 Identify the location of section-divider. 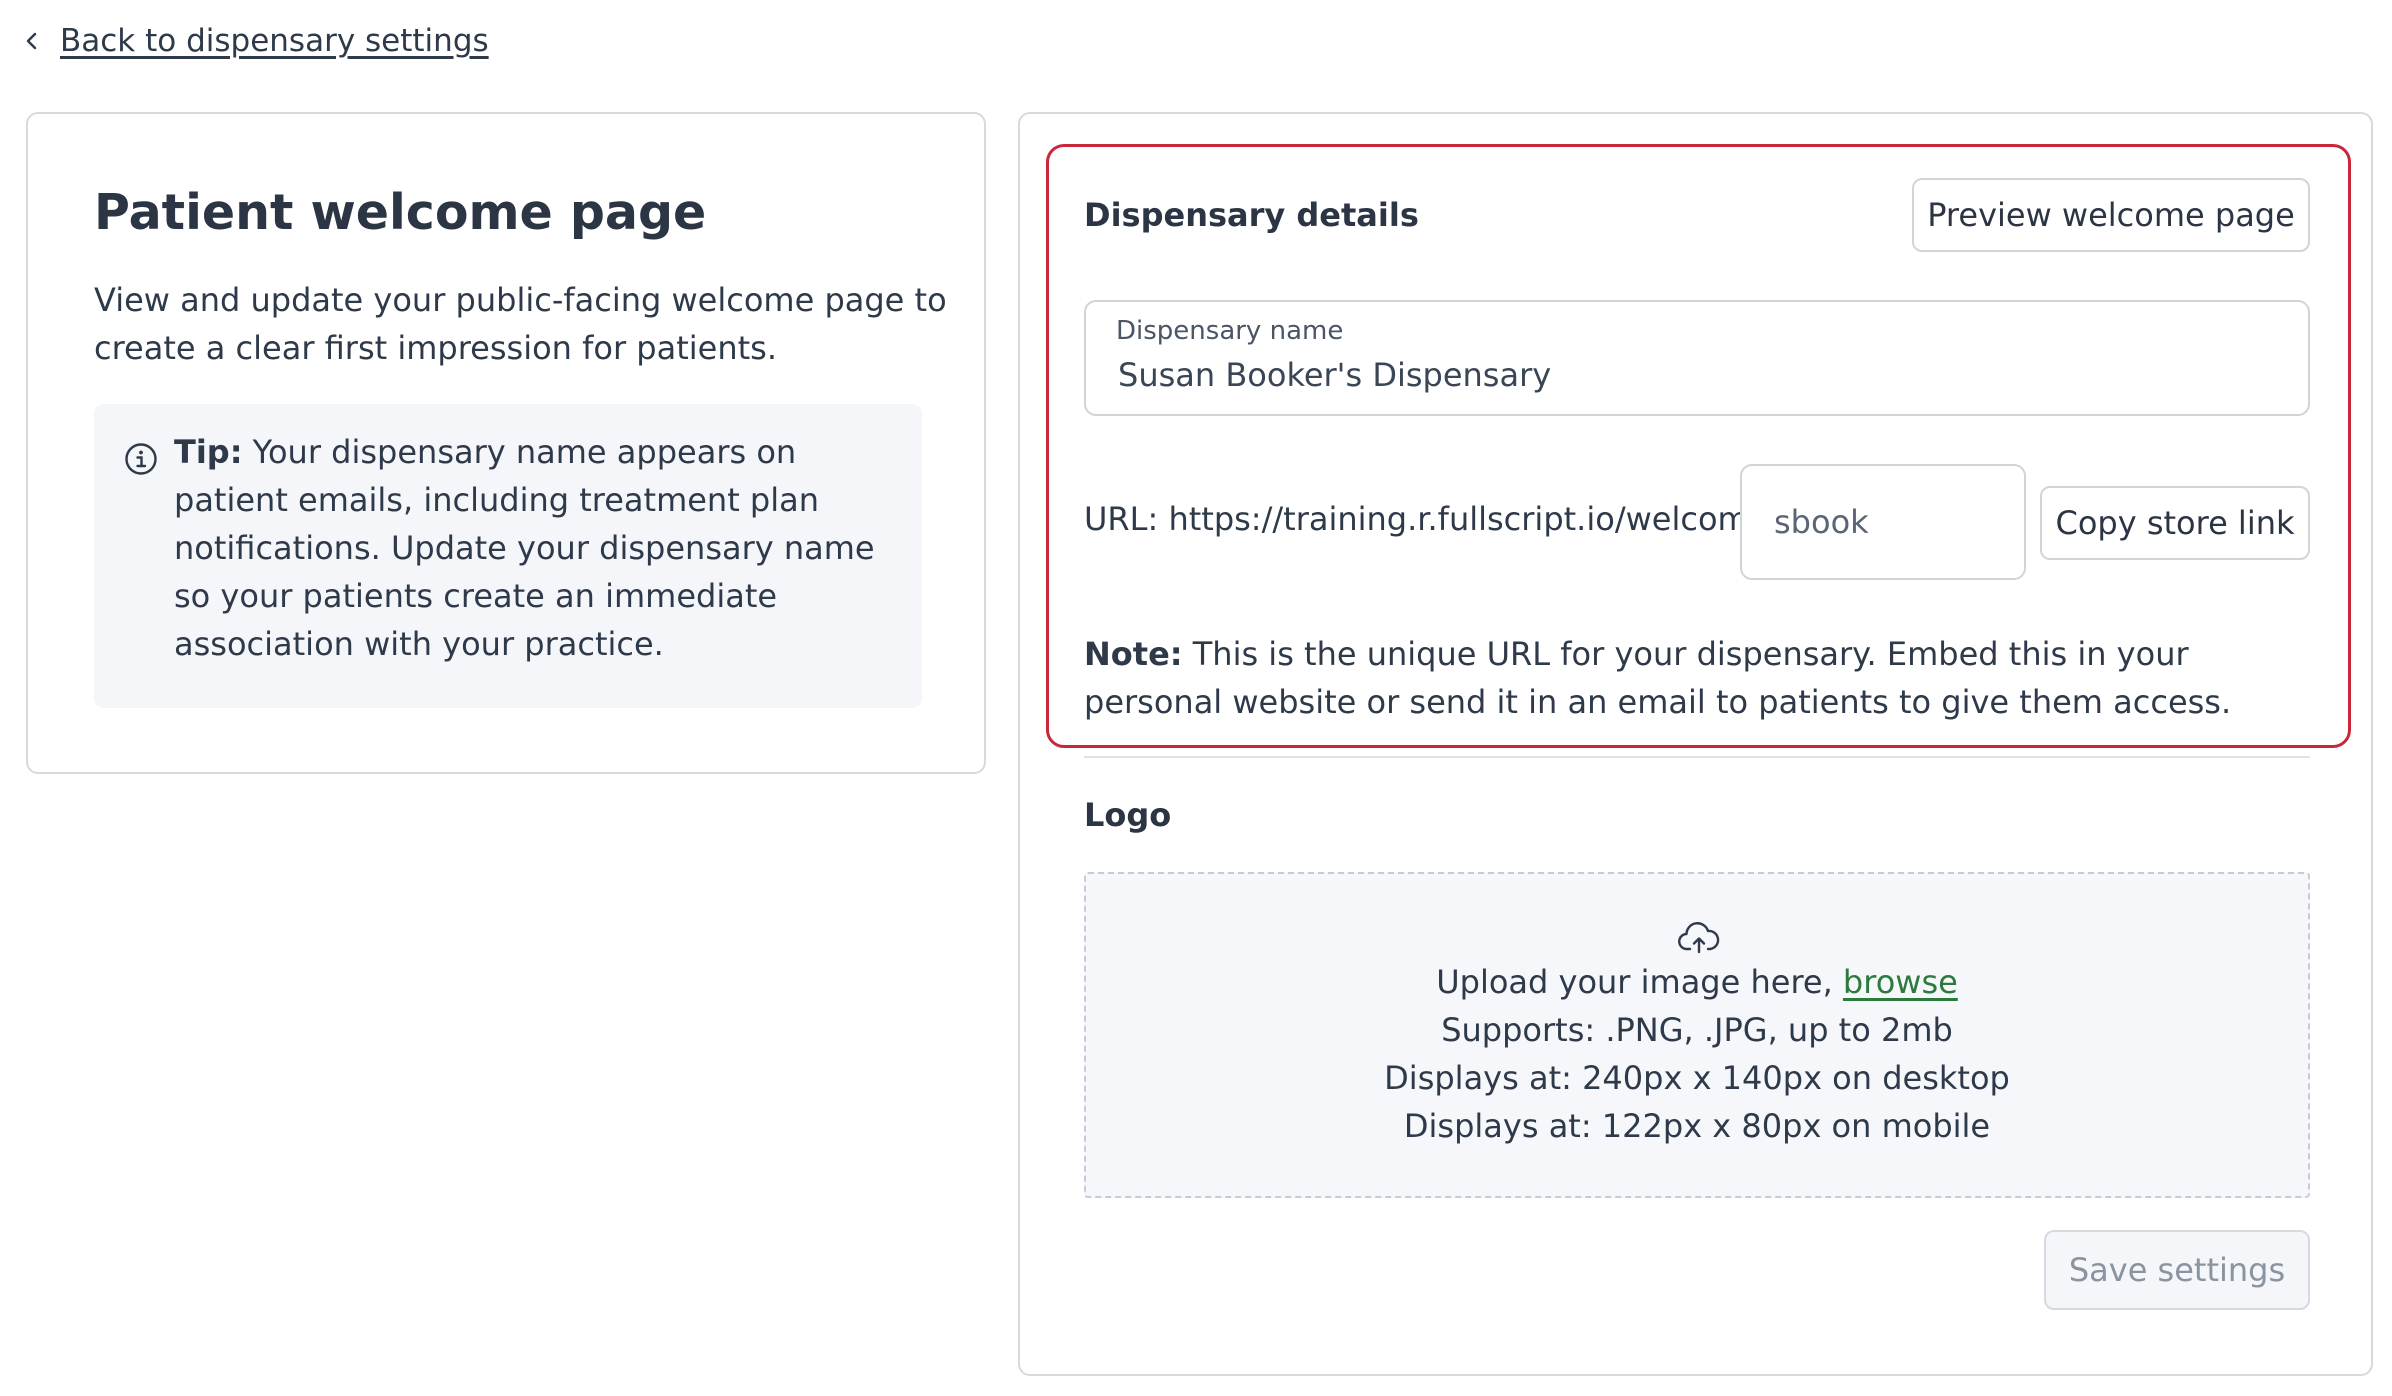
(1697, 757).